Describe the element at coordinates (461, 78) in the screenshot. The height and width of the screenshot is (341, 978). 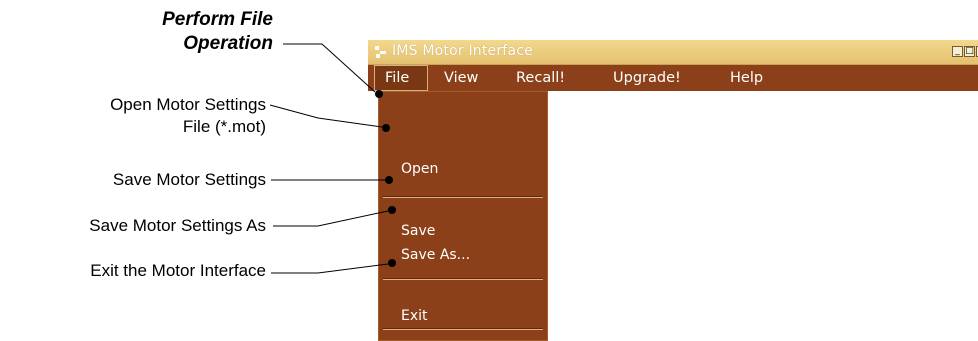
I see `menu-view: View` at that location.